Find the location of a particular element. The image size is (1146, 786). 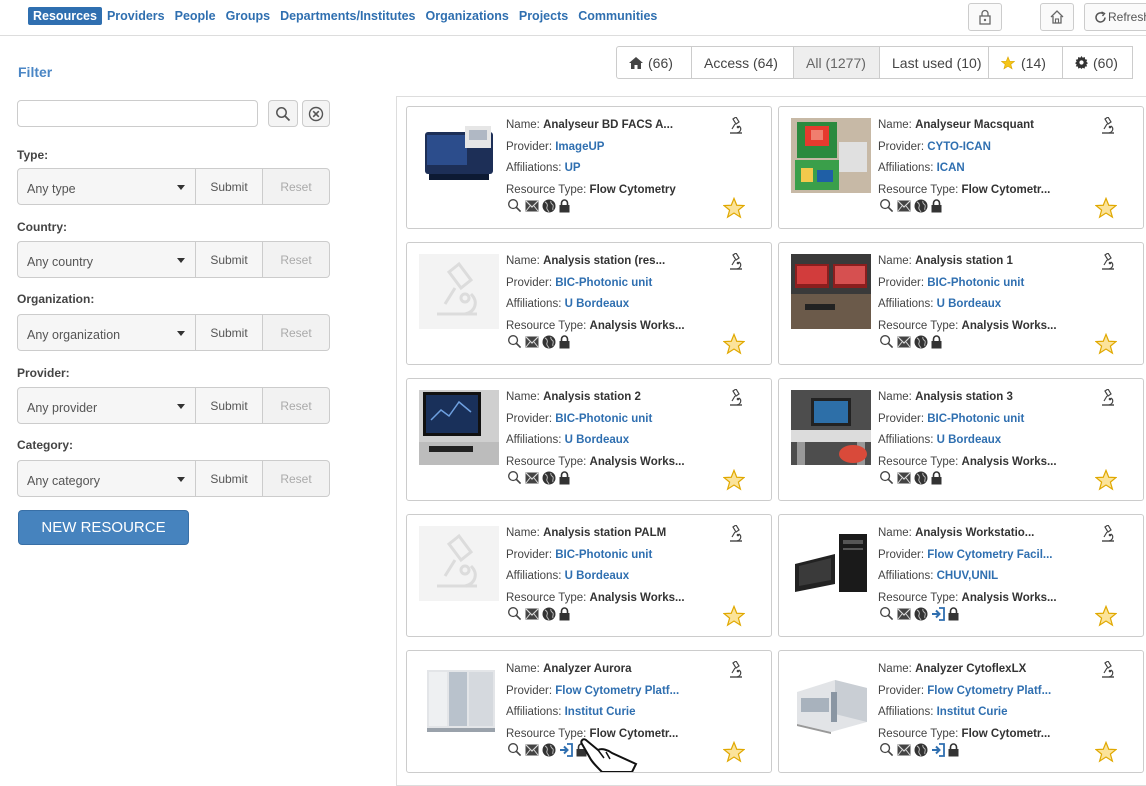

type-reset-button: Reset is located at coordinates (296, 186).